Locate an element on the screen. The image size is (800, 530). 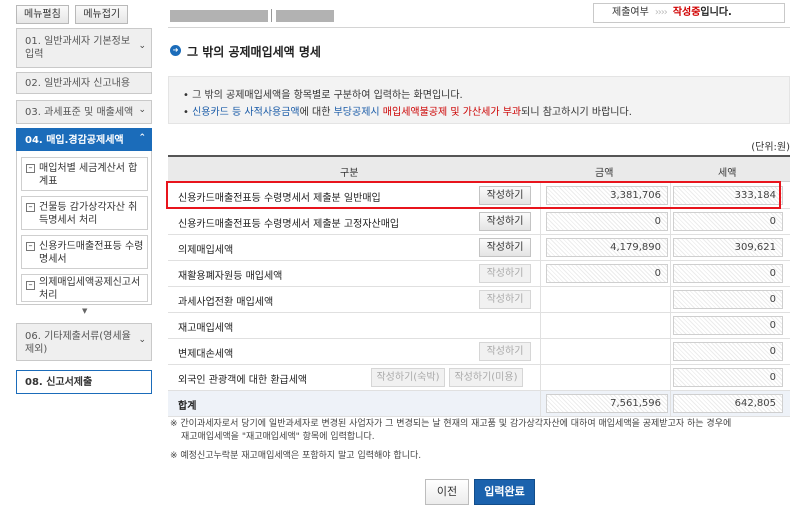
sidebar-step-label: 08. 신고서제출 is located at coordinates (59, 382).